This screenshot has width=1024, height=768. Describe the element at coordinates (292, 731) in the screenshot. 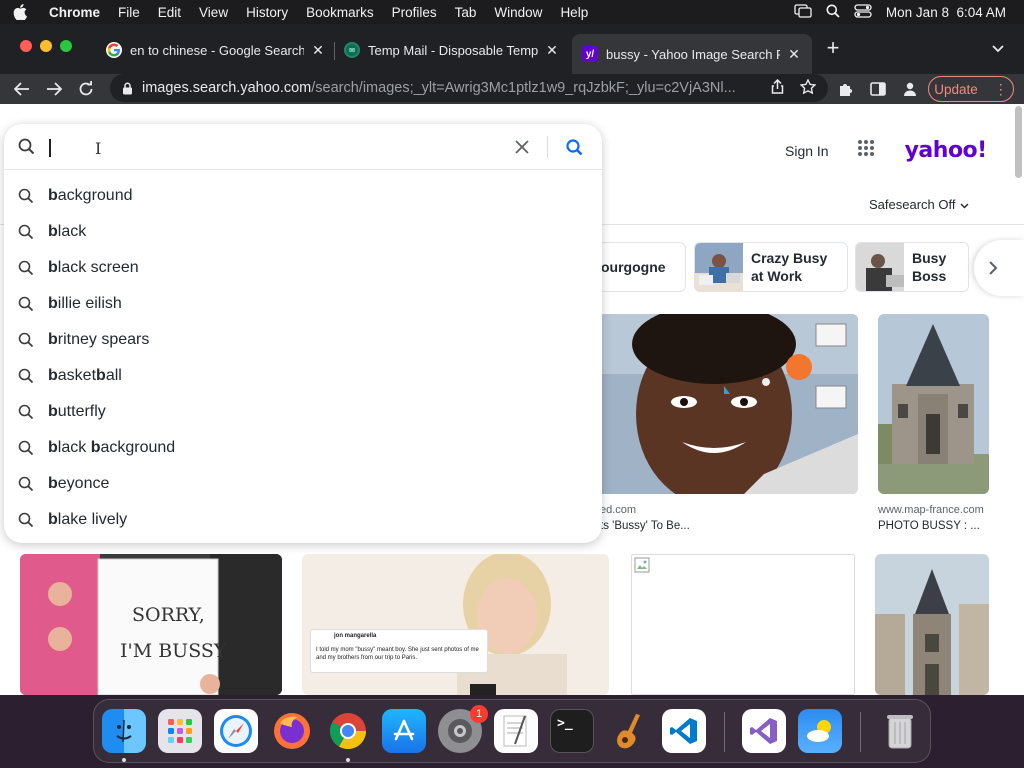

I see `firefox-icon` at that location.